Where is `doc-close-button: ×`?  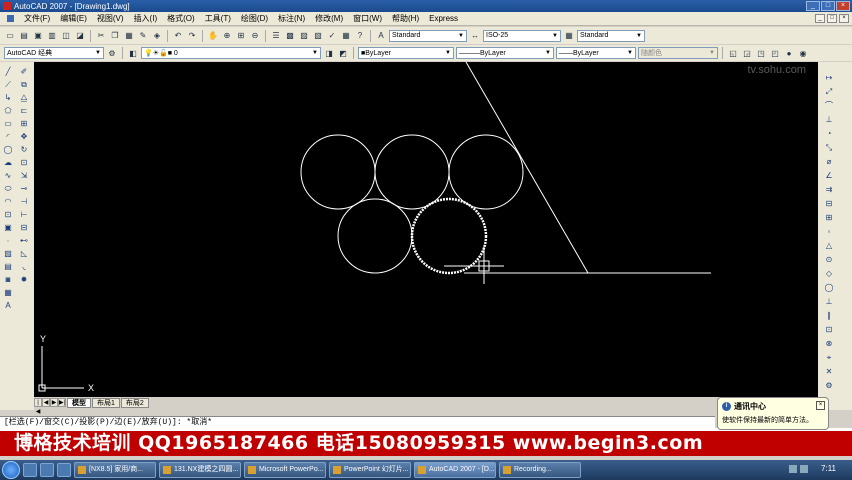
doc-close-button: × is located at coordinates (844, 18).